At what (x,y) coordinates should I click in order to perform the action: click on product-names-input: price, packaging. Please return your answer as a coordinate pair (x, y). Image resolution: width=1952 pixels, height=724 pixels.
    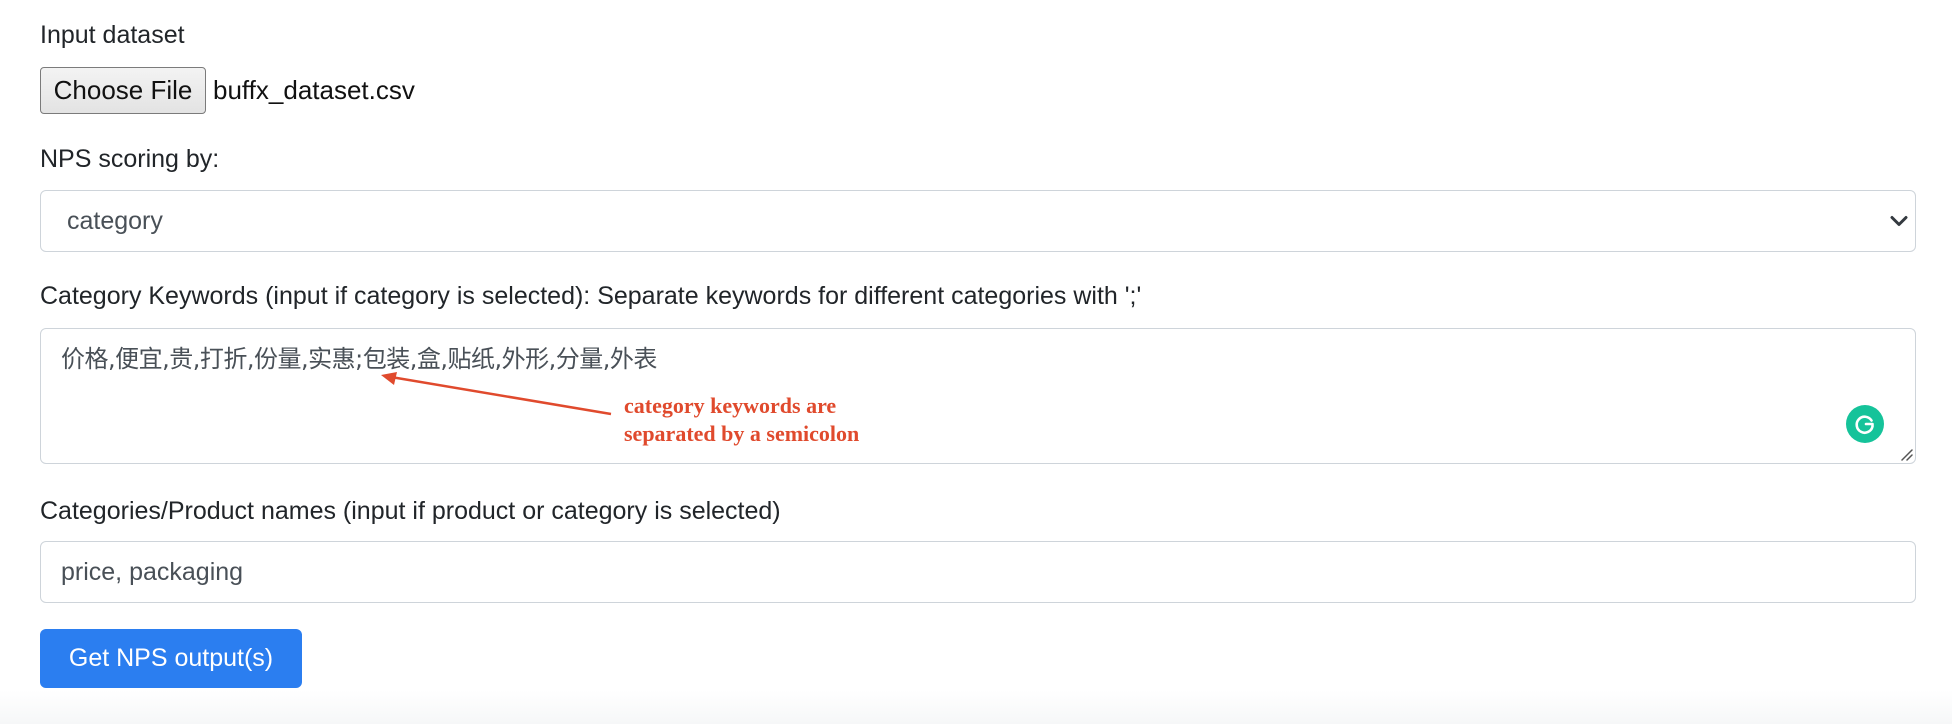
    Looking at the image, I should click on (978, 572).